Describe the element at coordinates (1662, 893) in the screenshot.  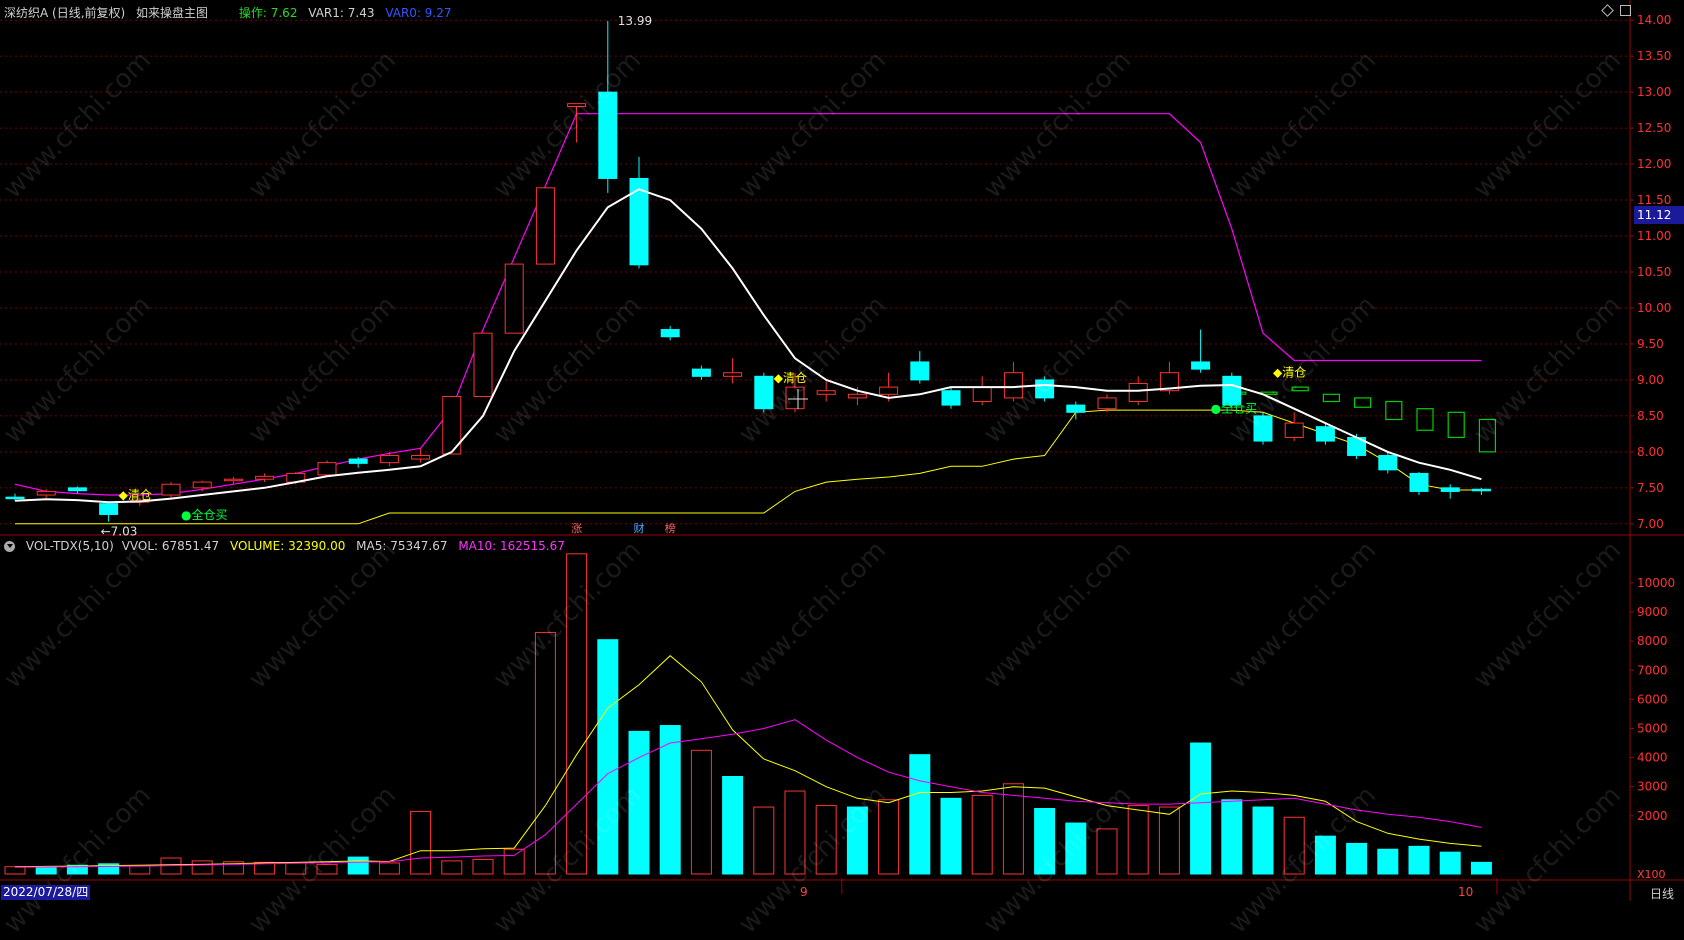
I see `period-label: 日线` at that location.